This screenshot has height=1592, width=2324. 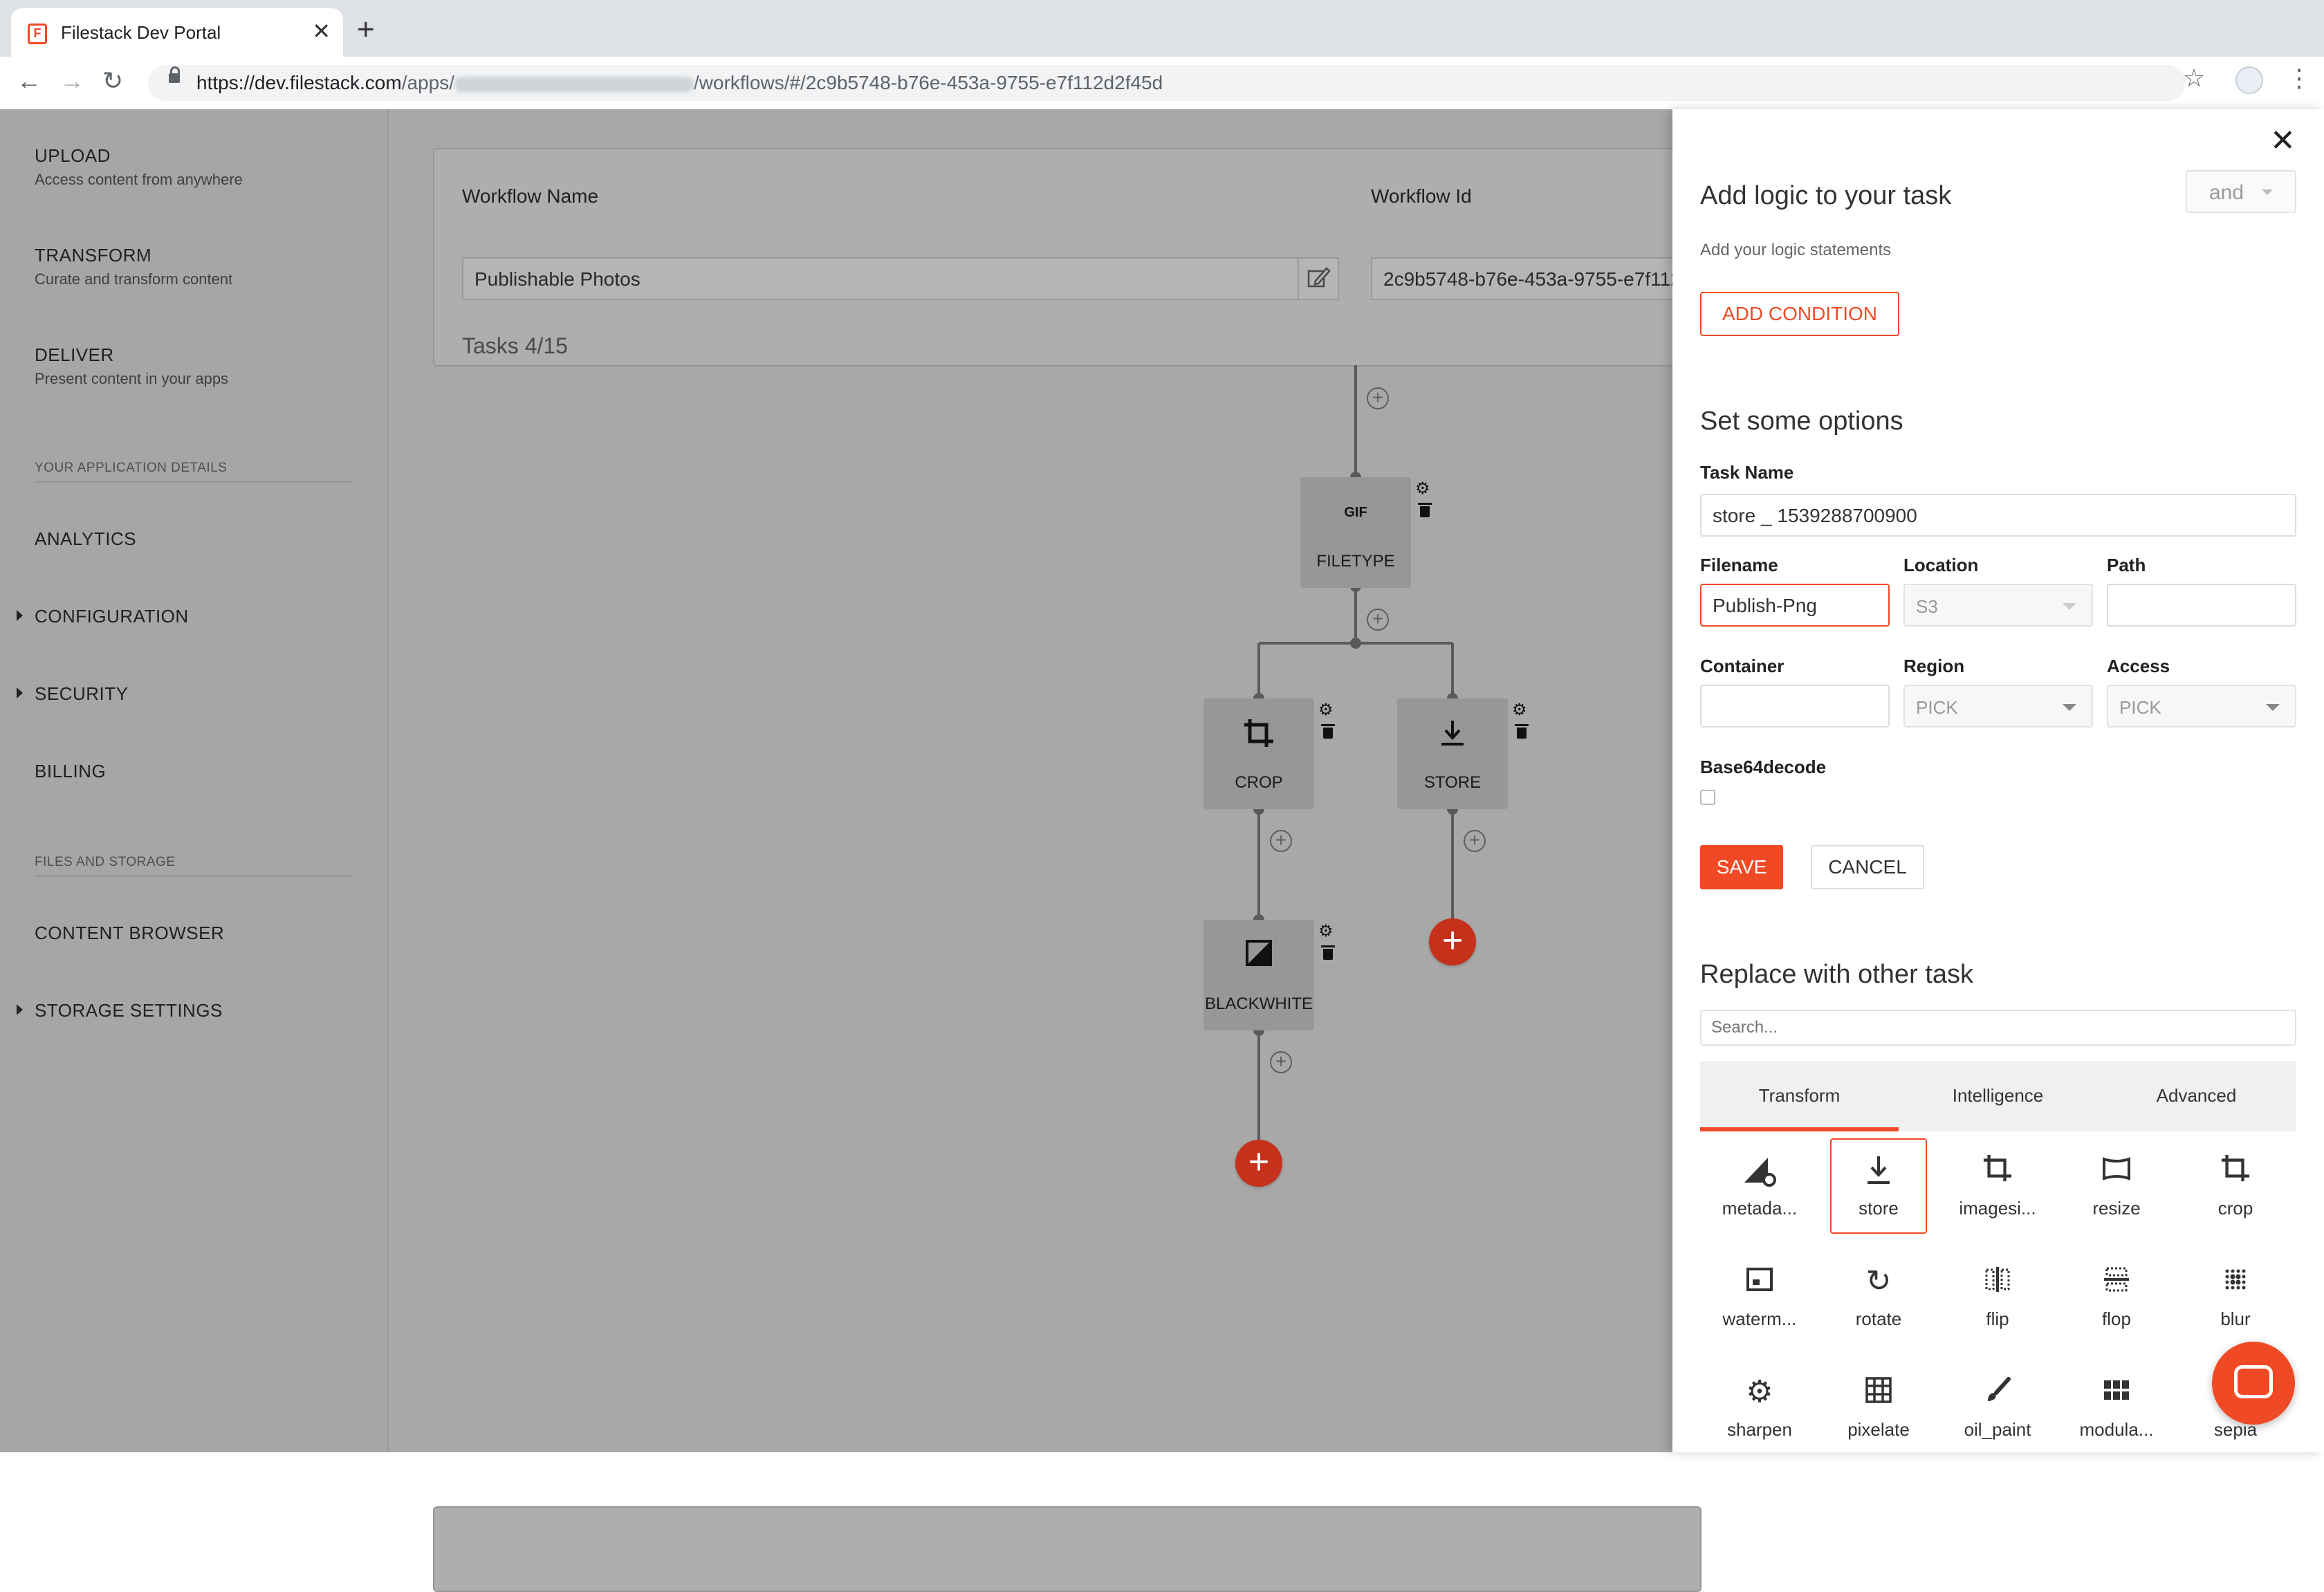 What do you see at coordinates (141, 33) in the screenshot?
I see `tab-title: Filestack Dev Portal` at bounding box center [141, 33].